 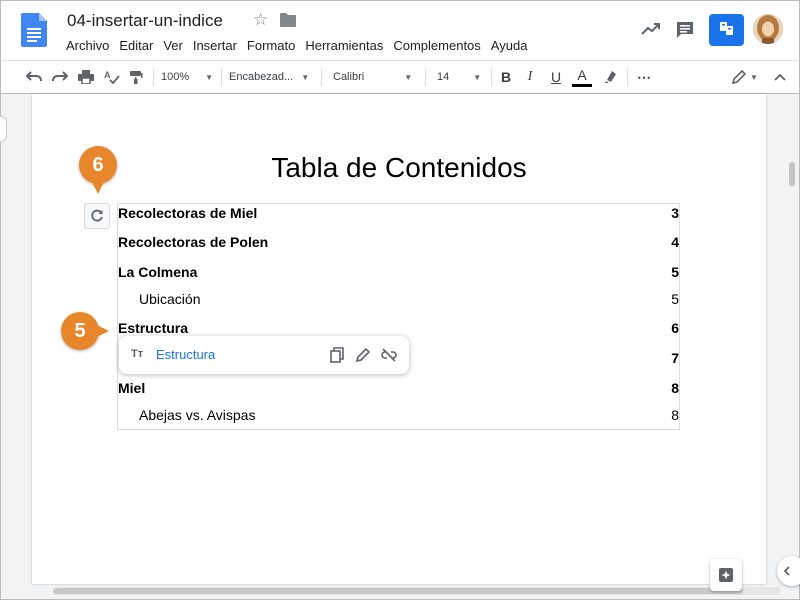 What do you see at coordinates (443, 77) in the screenshot?
I see `font-size-value: 14` at bounding box center [443, 77].